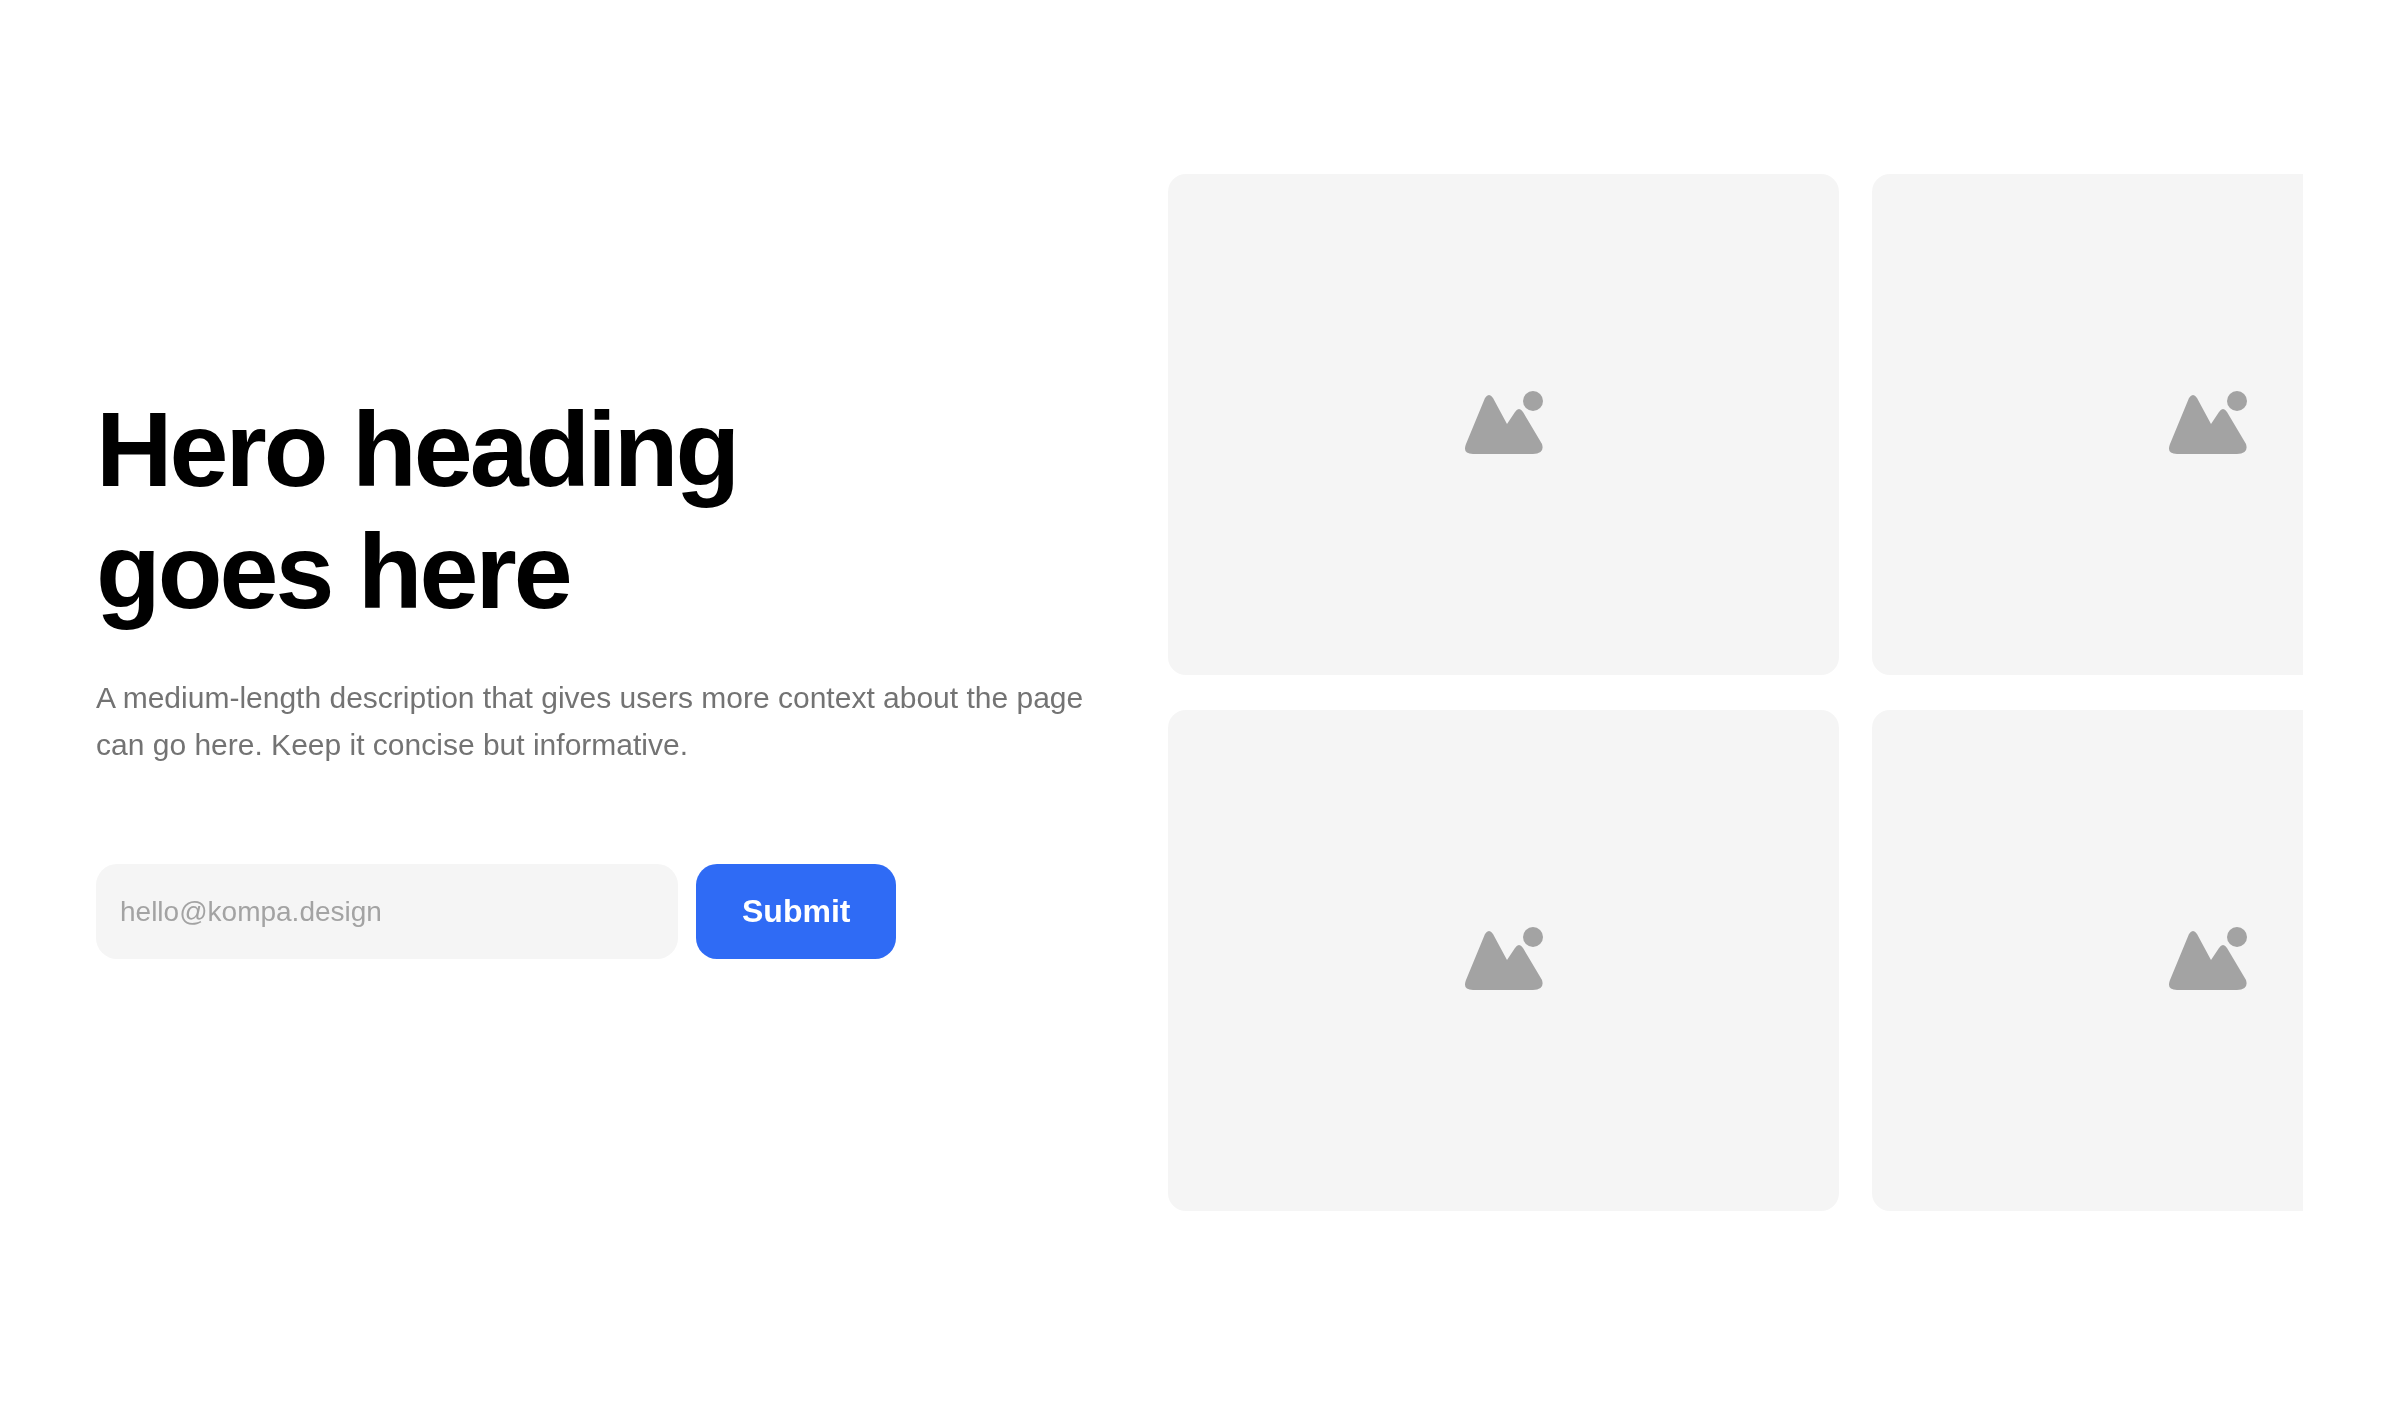  What do you see at coordinates (387, 911) in the screenshot?
I see `email-field: hello@kompa.design` at bounding box center [387, 911].